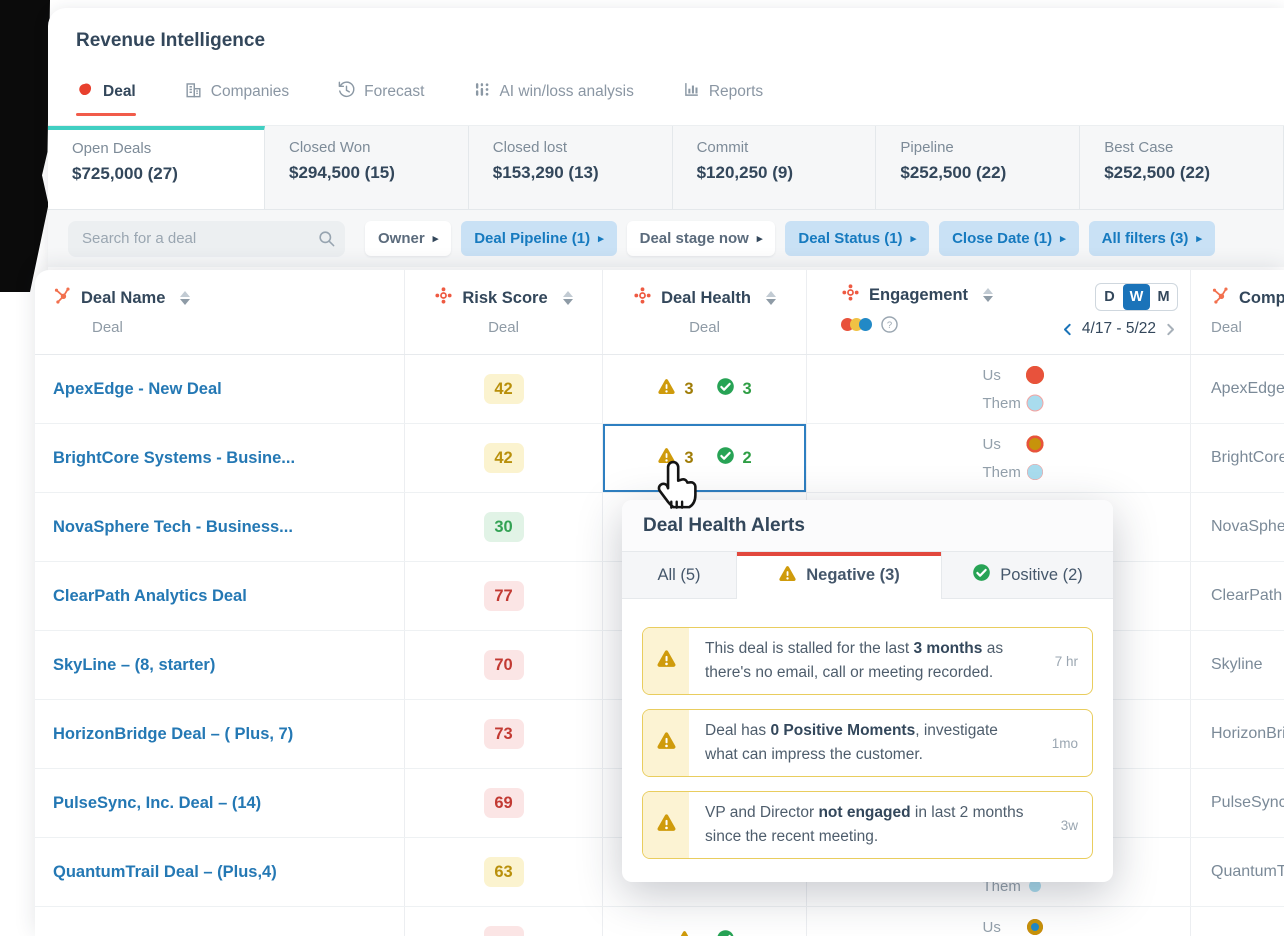 Image resolution: width=1284 pixels, height=936 pixels. I want to click on card-label: Open Deals, so click(112, 148).